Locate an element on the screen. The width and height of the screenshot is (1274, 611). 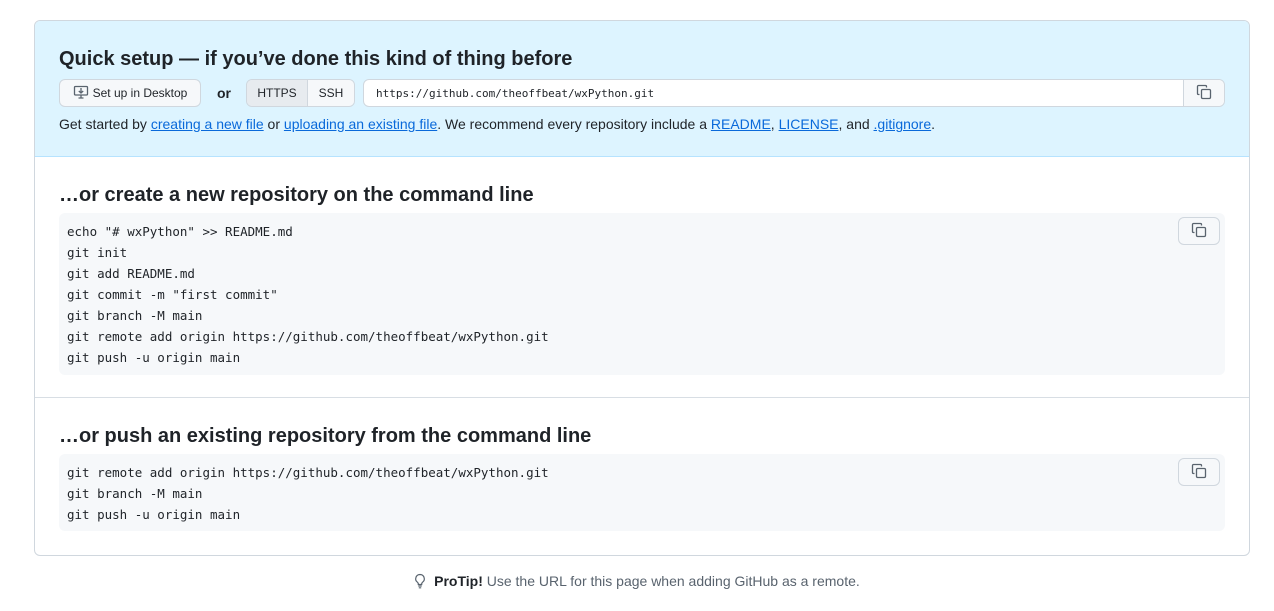
or-text: or is located at coordinates (273, 124).